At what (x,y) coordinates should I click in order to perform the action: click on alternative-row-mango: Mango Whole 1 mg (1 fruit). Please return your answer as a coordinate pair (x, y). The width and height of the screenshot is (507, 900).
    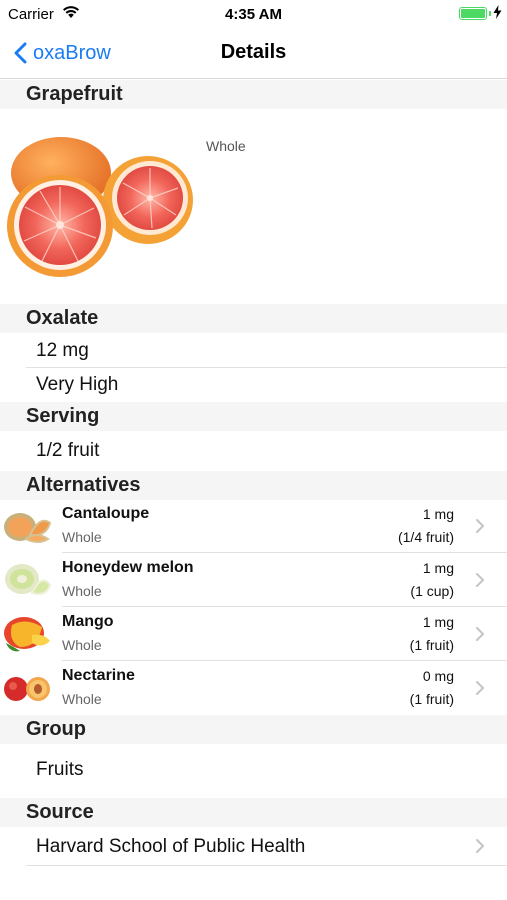
    Looking at the image, I should click on (253, 634).